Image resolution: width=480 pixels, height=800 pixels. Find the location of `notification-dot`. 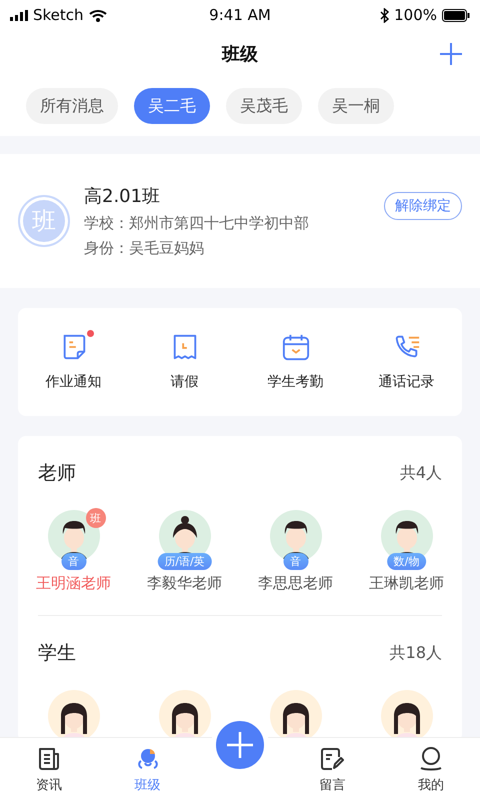

notification-dot is located at coordinates (90, 333).